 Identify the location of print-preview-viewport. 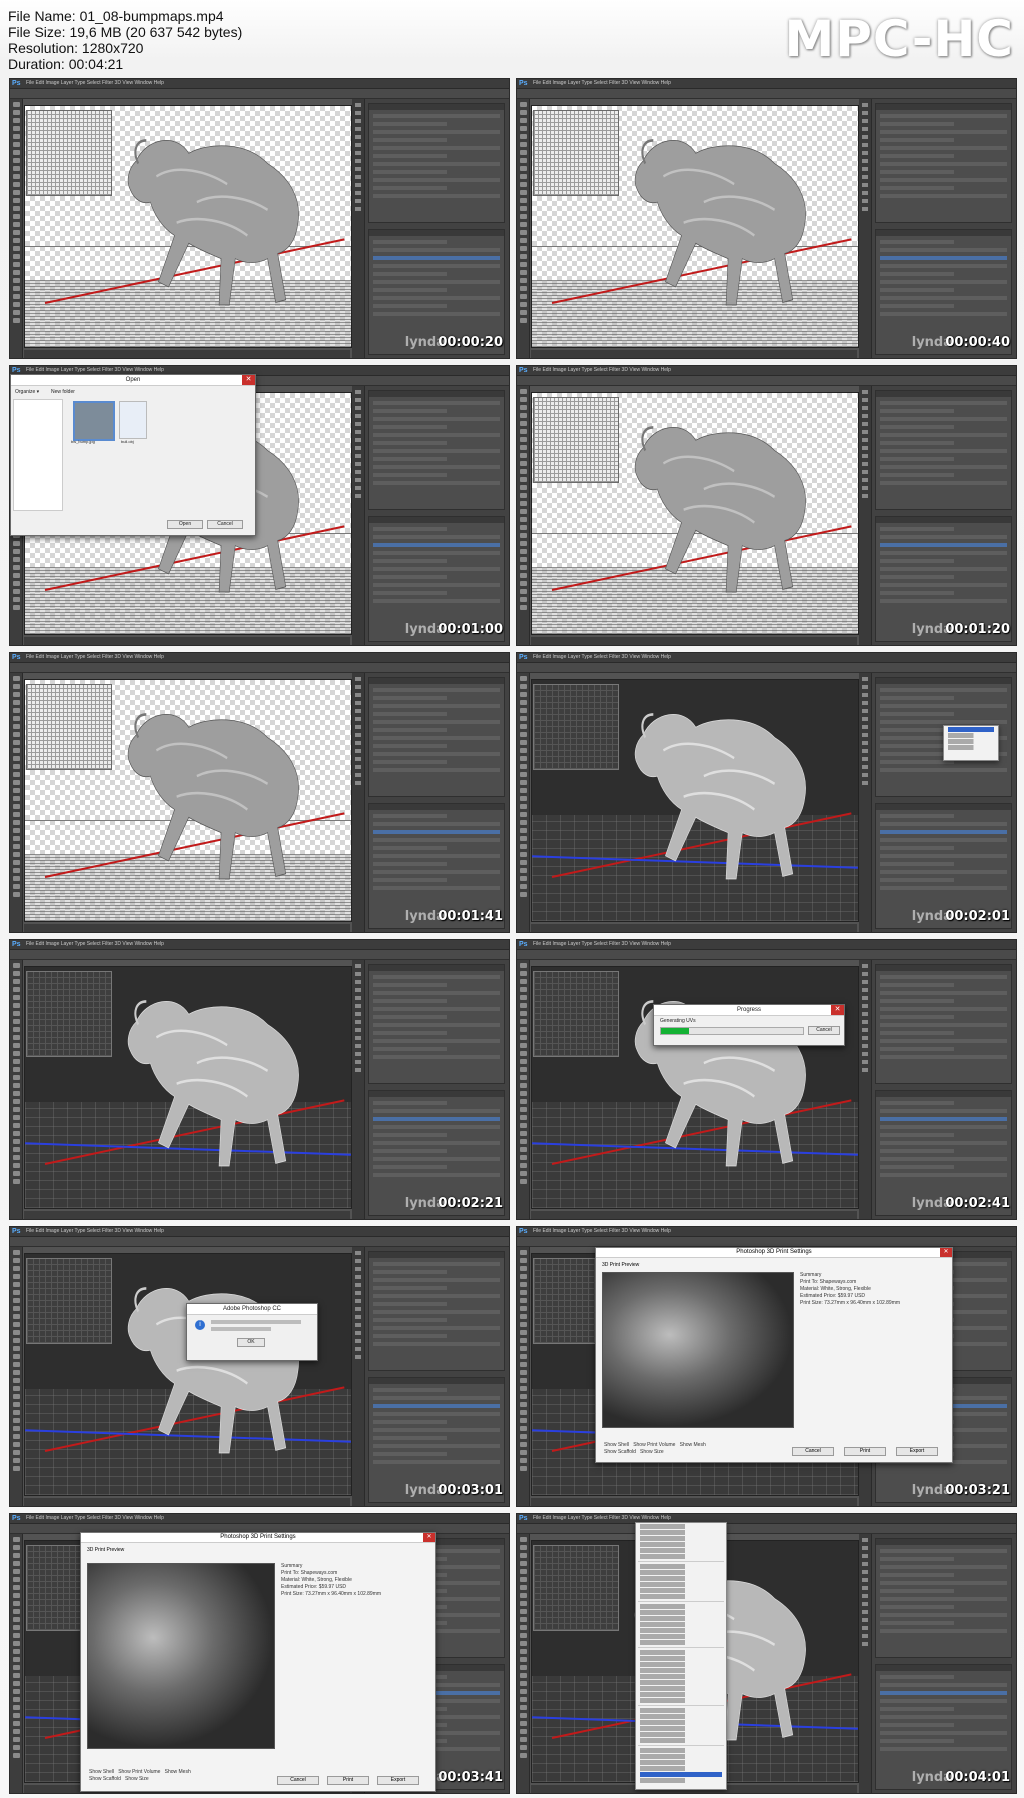
(698, 1350).